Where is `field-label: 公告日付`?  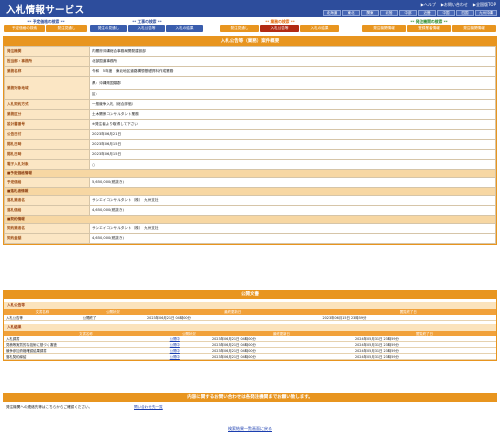
field-label: 公告日付 is located at coordinates (47, 134).